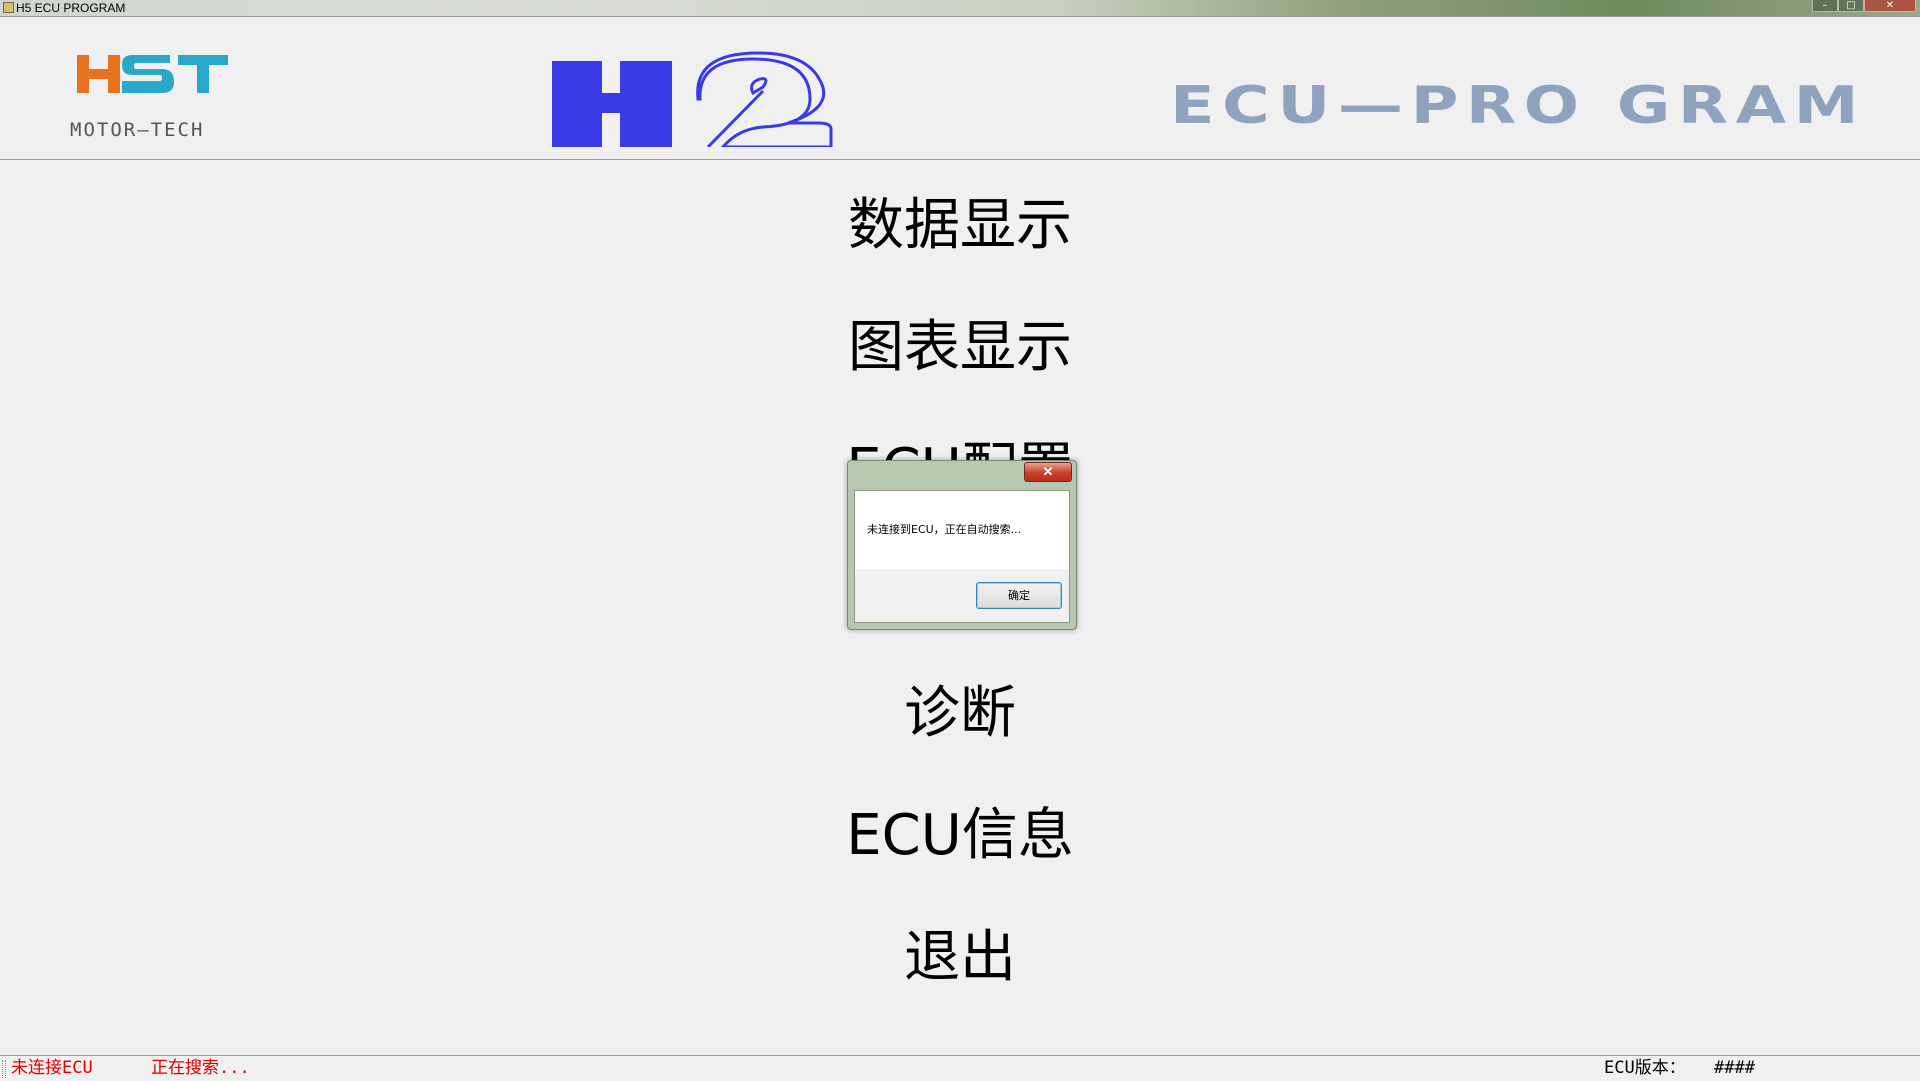 The image size is (1920, 1081). Describe the element at coordinates (1890, 6) in the screenshot. I see `close-button: ✕` at that location.